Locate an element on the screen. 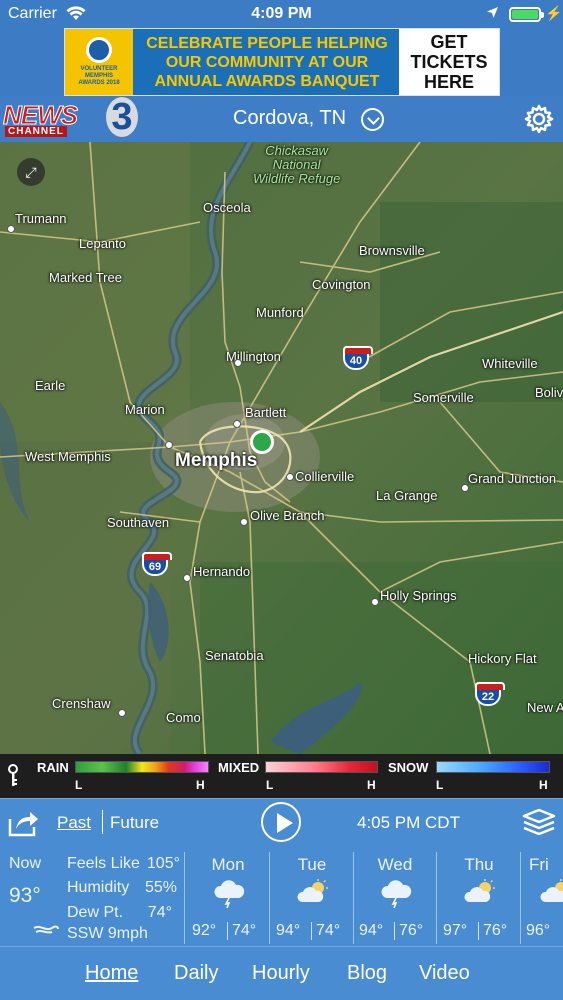 Image resolution: width=563 pixels, height=1000 pixels. forecast-day: Mon 92° 74° is located at coordinates (228, 897).